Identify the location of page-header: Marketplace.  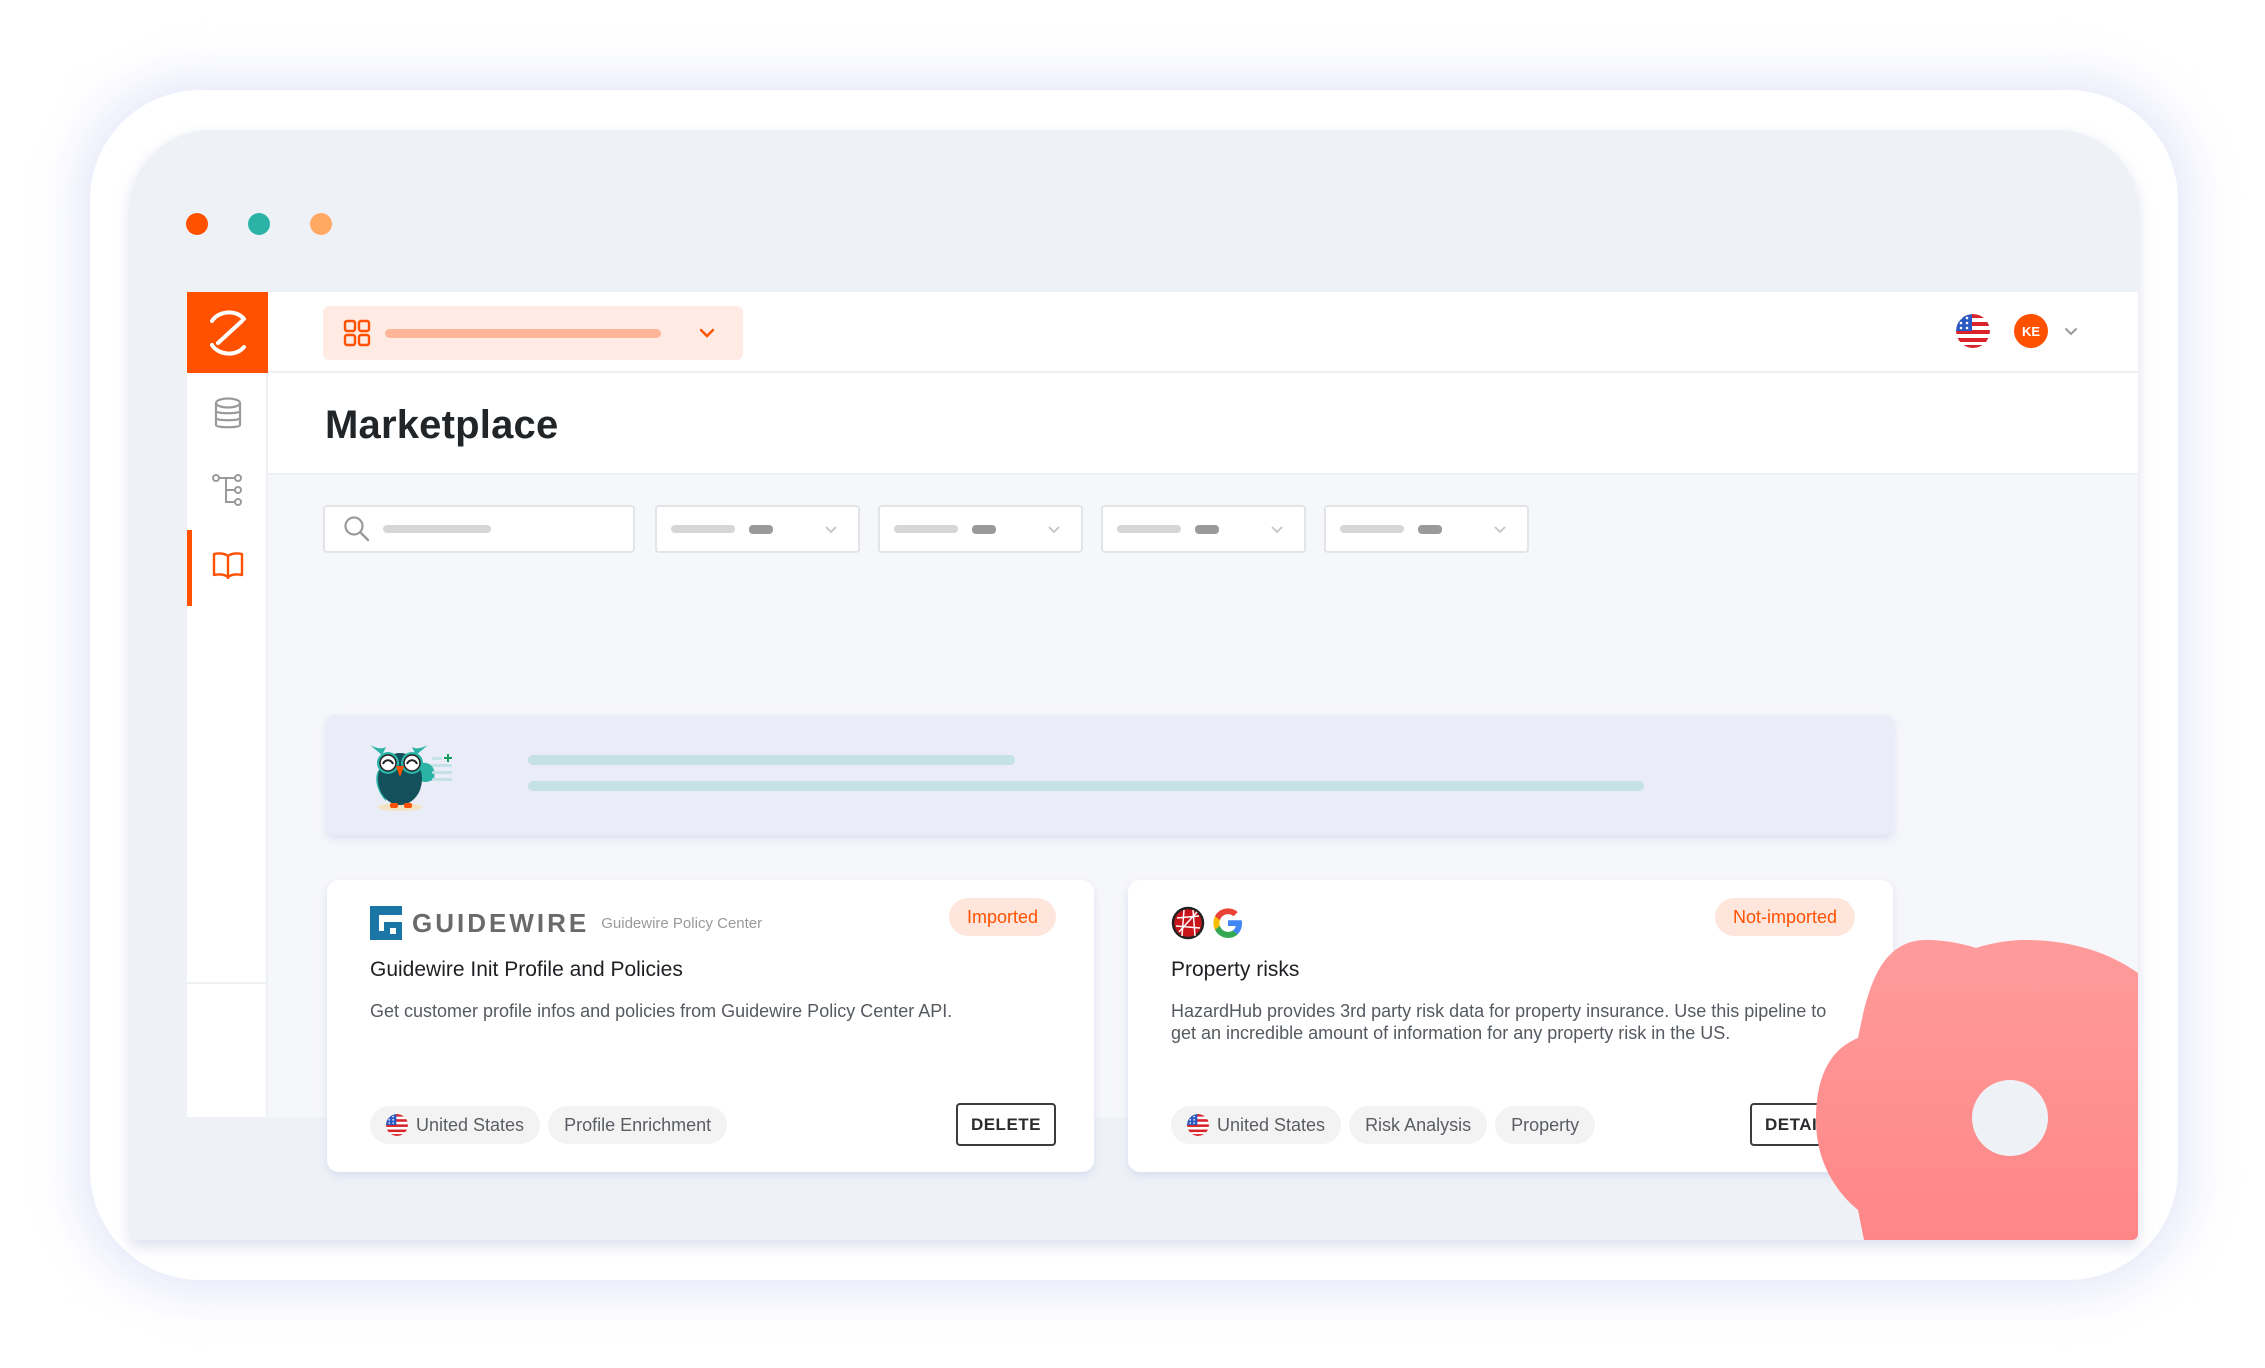
(1203, 424).